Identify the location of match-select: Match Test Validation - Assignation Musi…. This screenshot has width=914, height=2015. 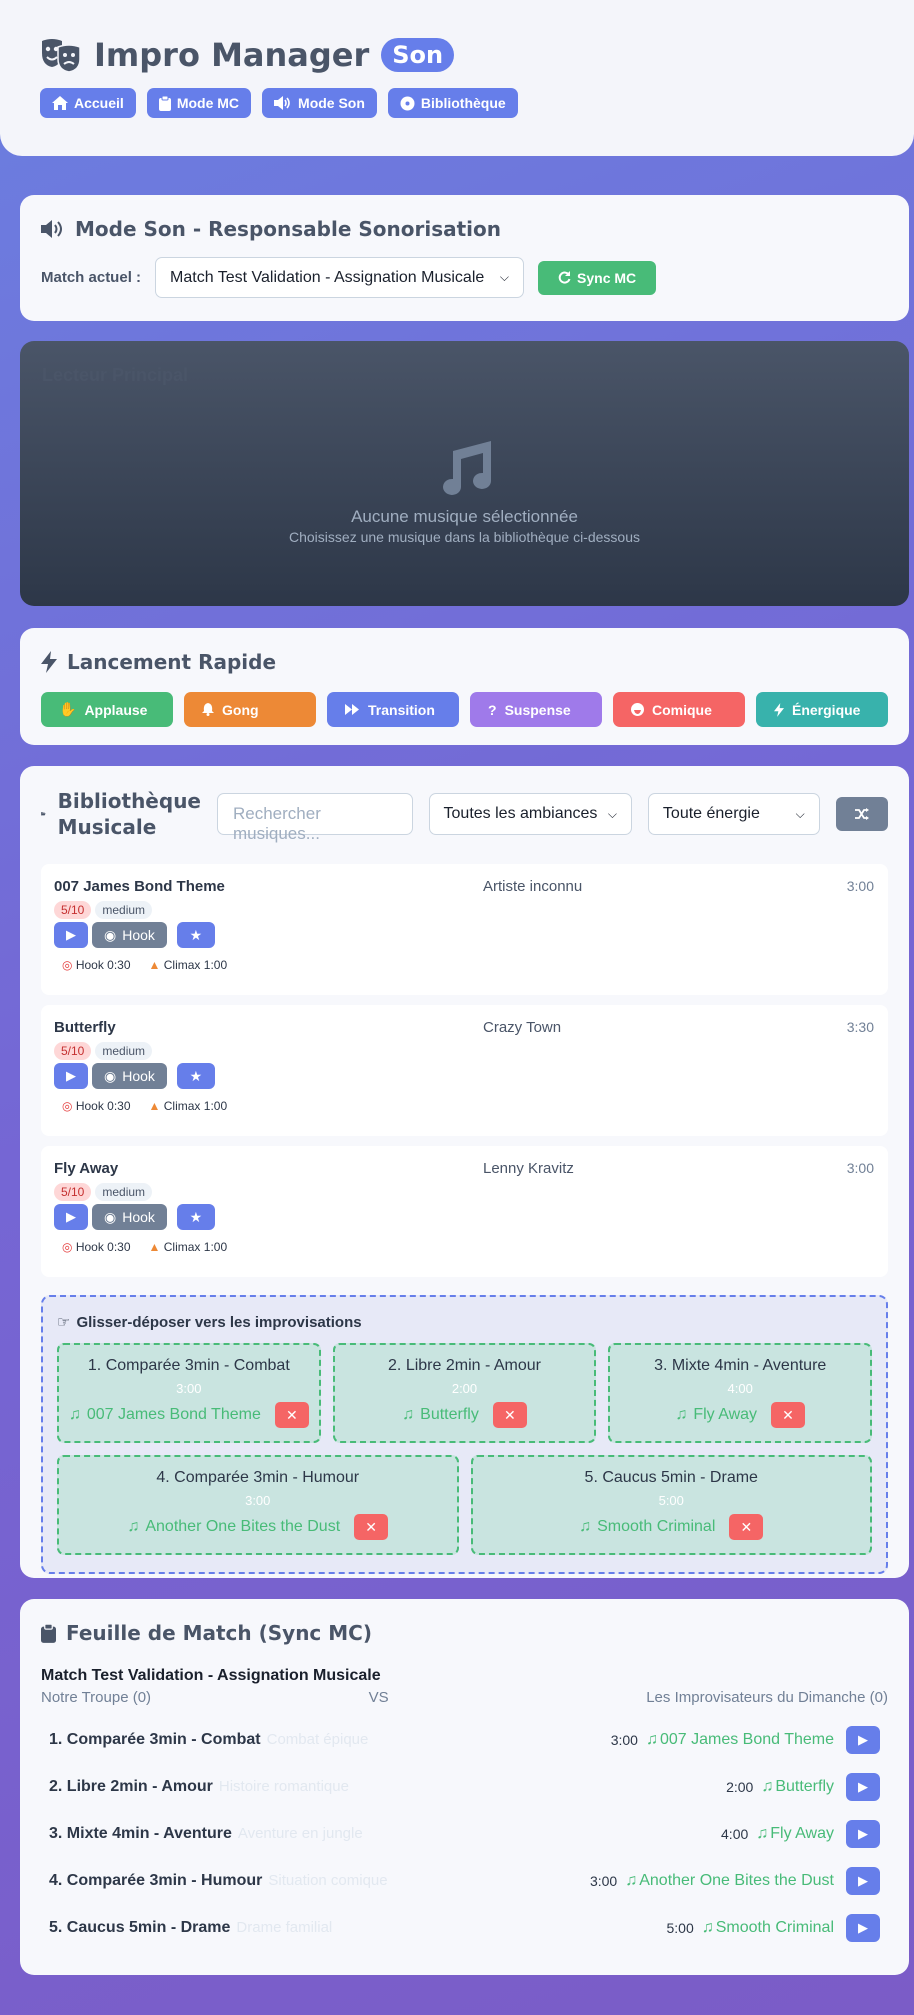
(340, 277).